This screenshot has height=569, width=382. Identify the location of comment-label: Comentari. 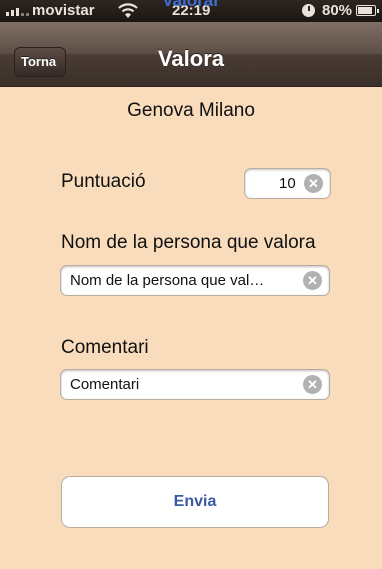
(105, 347).